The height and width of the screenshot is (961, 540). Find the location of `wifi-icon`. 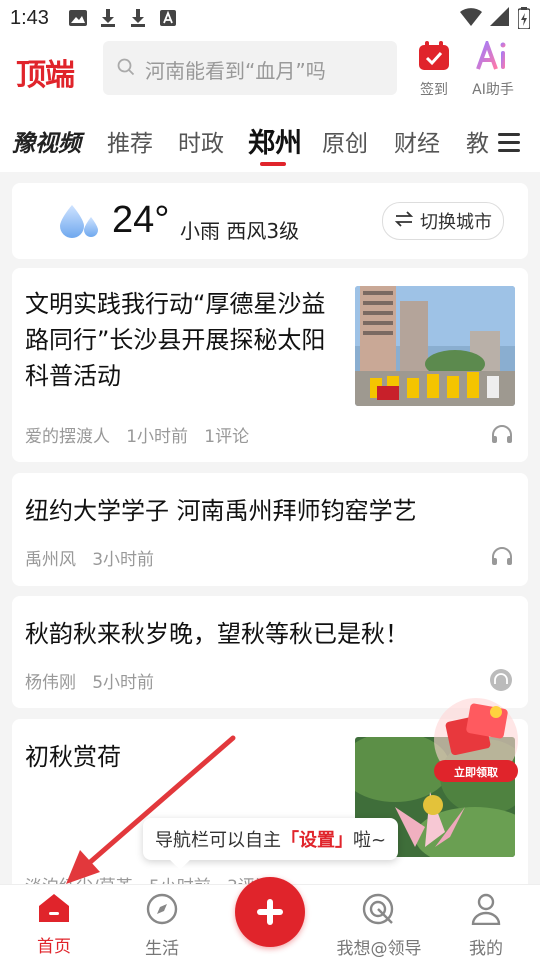

wifi-icon is located at coordinates (471, 20).